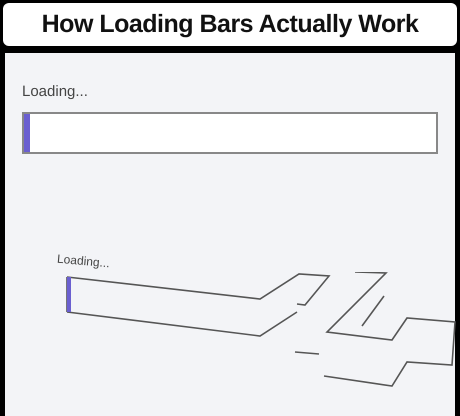 This screenshot has width=460, height=416. Describe the element at coordinates (230, 24) in the screenshot. I see `meme-title: How Loading Bars Actually Work` at that location.